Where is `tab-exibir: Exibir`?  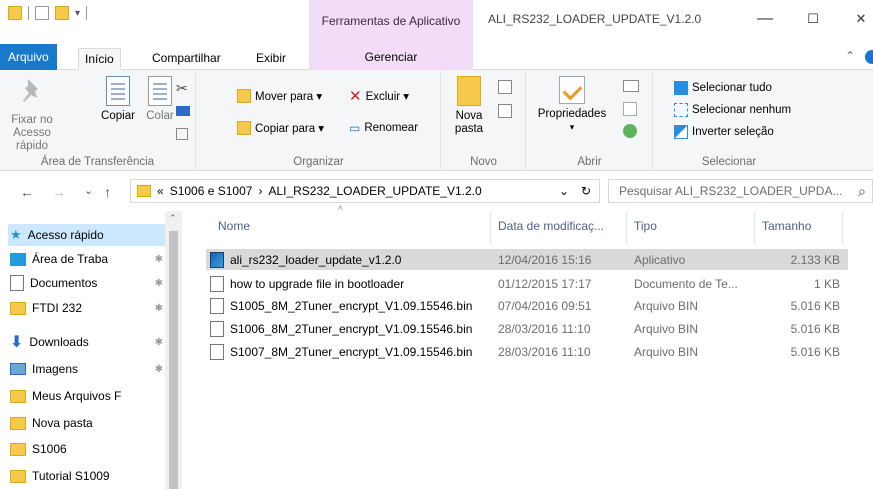 tab-exibir: Exibir is located at coordinates (271, 59).